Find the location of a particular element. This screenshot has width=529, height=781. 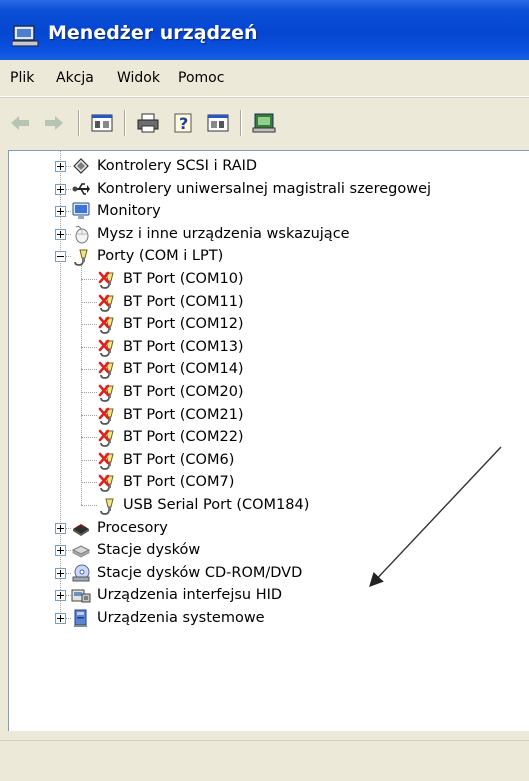

menu-help: Pomoc is located at coordinates (201, 78).